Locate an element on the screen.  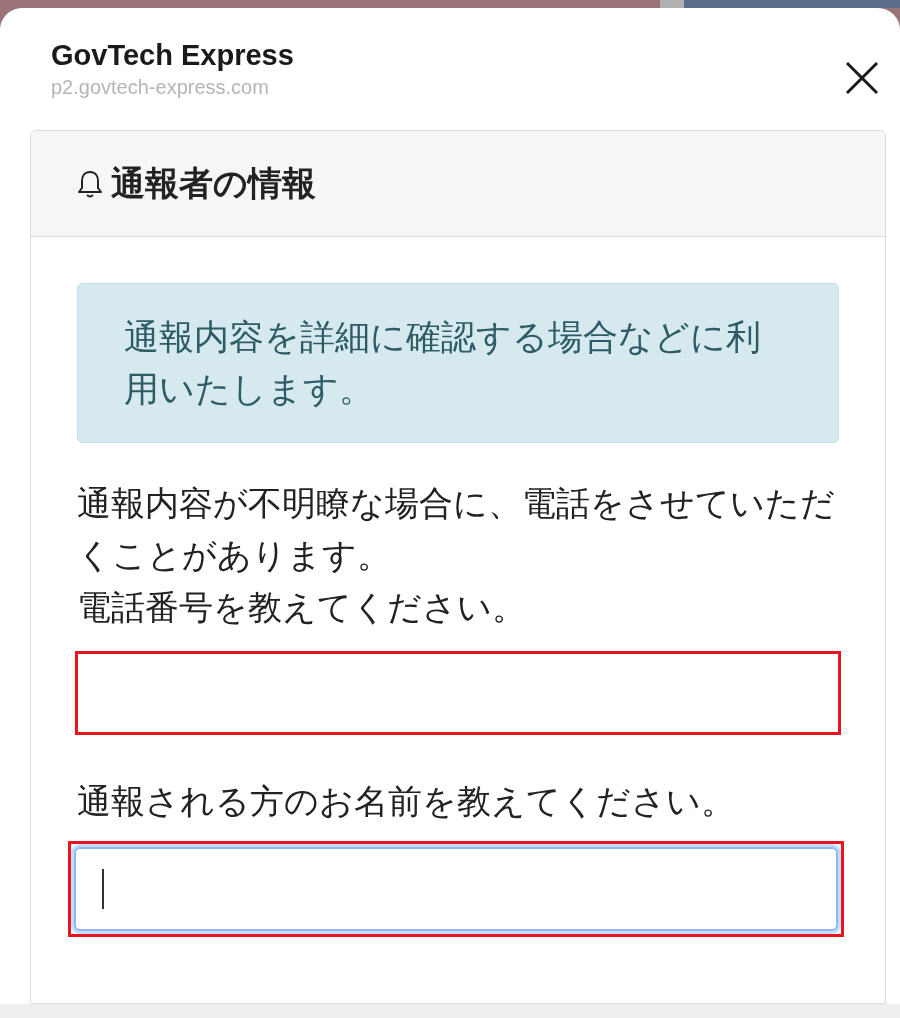
site-url: p2.govtech-express.com is located at coordinates (160, 87).